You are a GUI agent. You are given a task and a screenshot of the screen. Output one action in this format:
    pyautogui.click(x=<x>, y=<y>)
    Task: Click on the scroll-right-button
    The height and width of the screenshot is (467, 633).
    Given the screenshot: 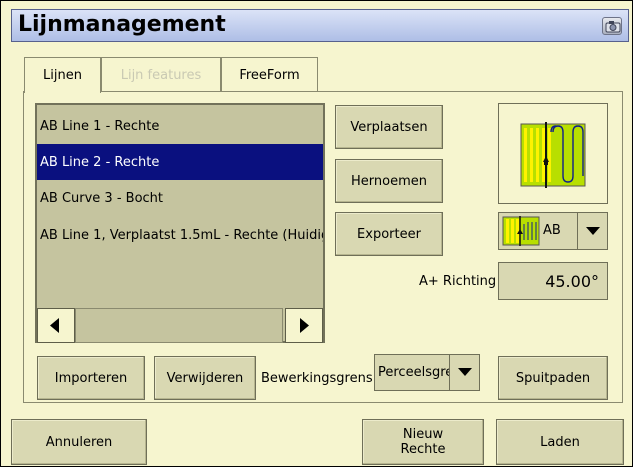 What is the action you would take?
    pyautogui.click(x=304, y=325)
    